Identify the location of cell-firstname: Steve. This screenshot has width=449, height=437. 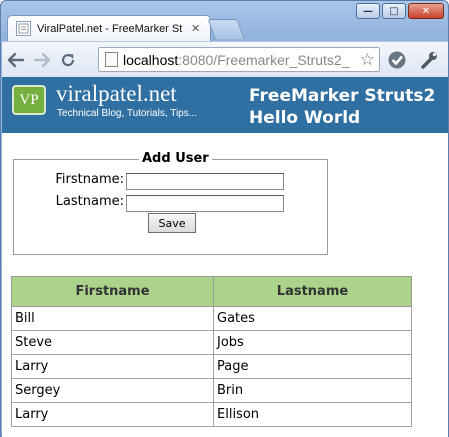
(112, 342).